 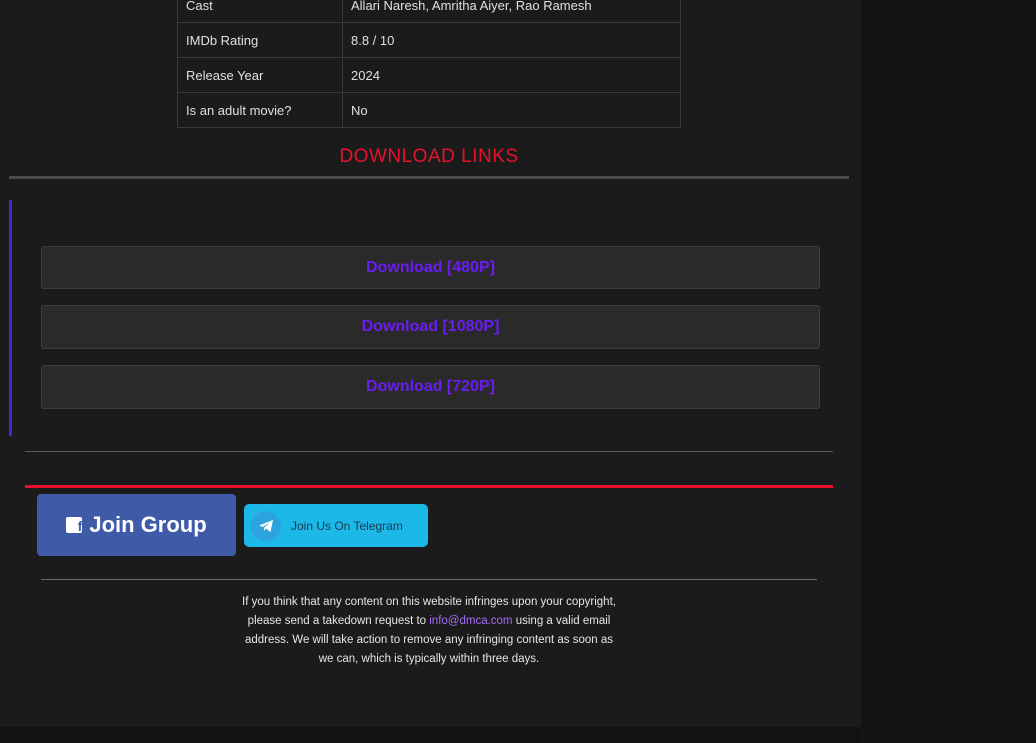 What do you see at coordinates (74, 525) in the screenshot?
I see `facebook-icon: f` at bounding box center [74, 525].